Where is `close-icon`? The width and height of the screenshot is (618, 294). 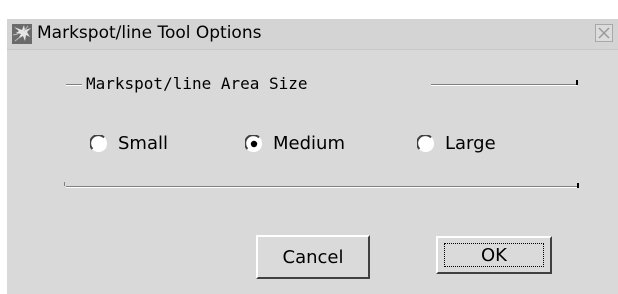 close-icon is located at coordinates (604, 33).